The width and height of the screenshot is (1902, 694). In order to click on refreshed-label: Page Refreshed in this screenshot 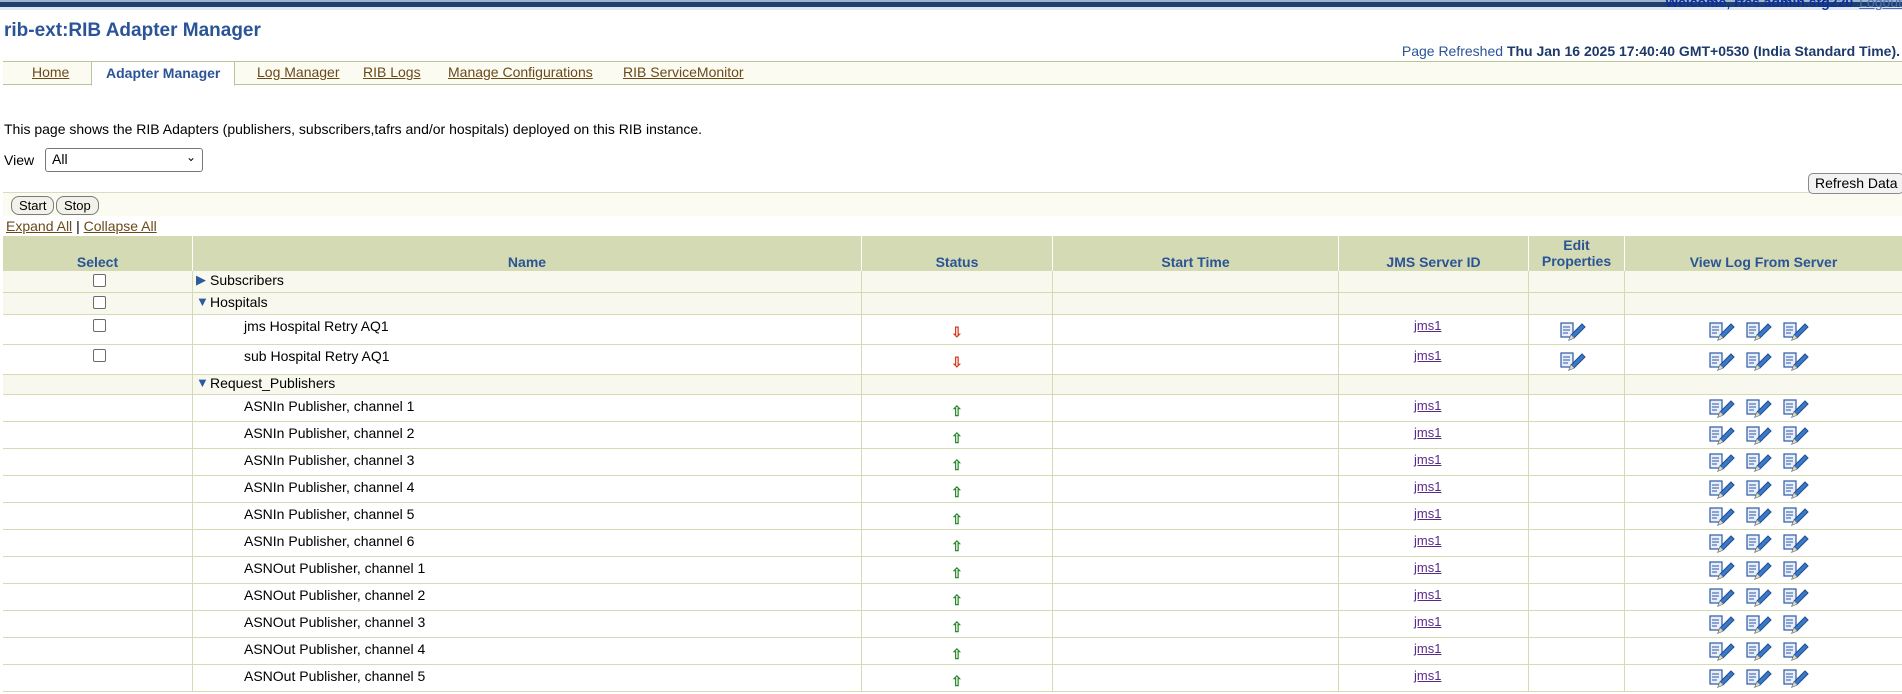, I will do `click(1452, 51)`.